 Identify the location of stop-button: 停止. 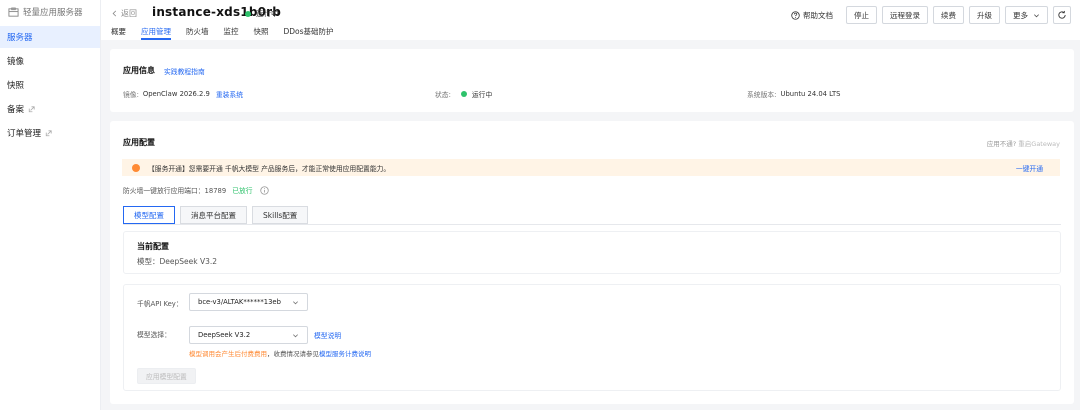
(861, 15).